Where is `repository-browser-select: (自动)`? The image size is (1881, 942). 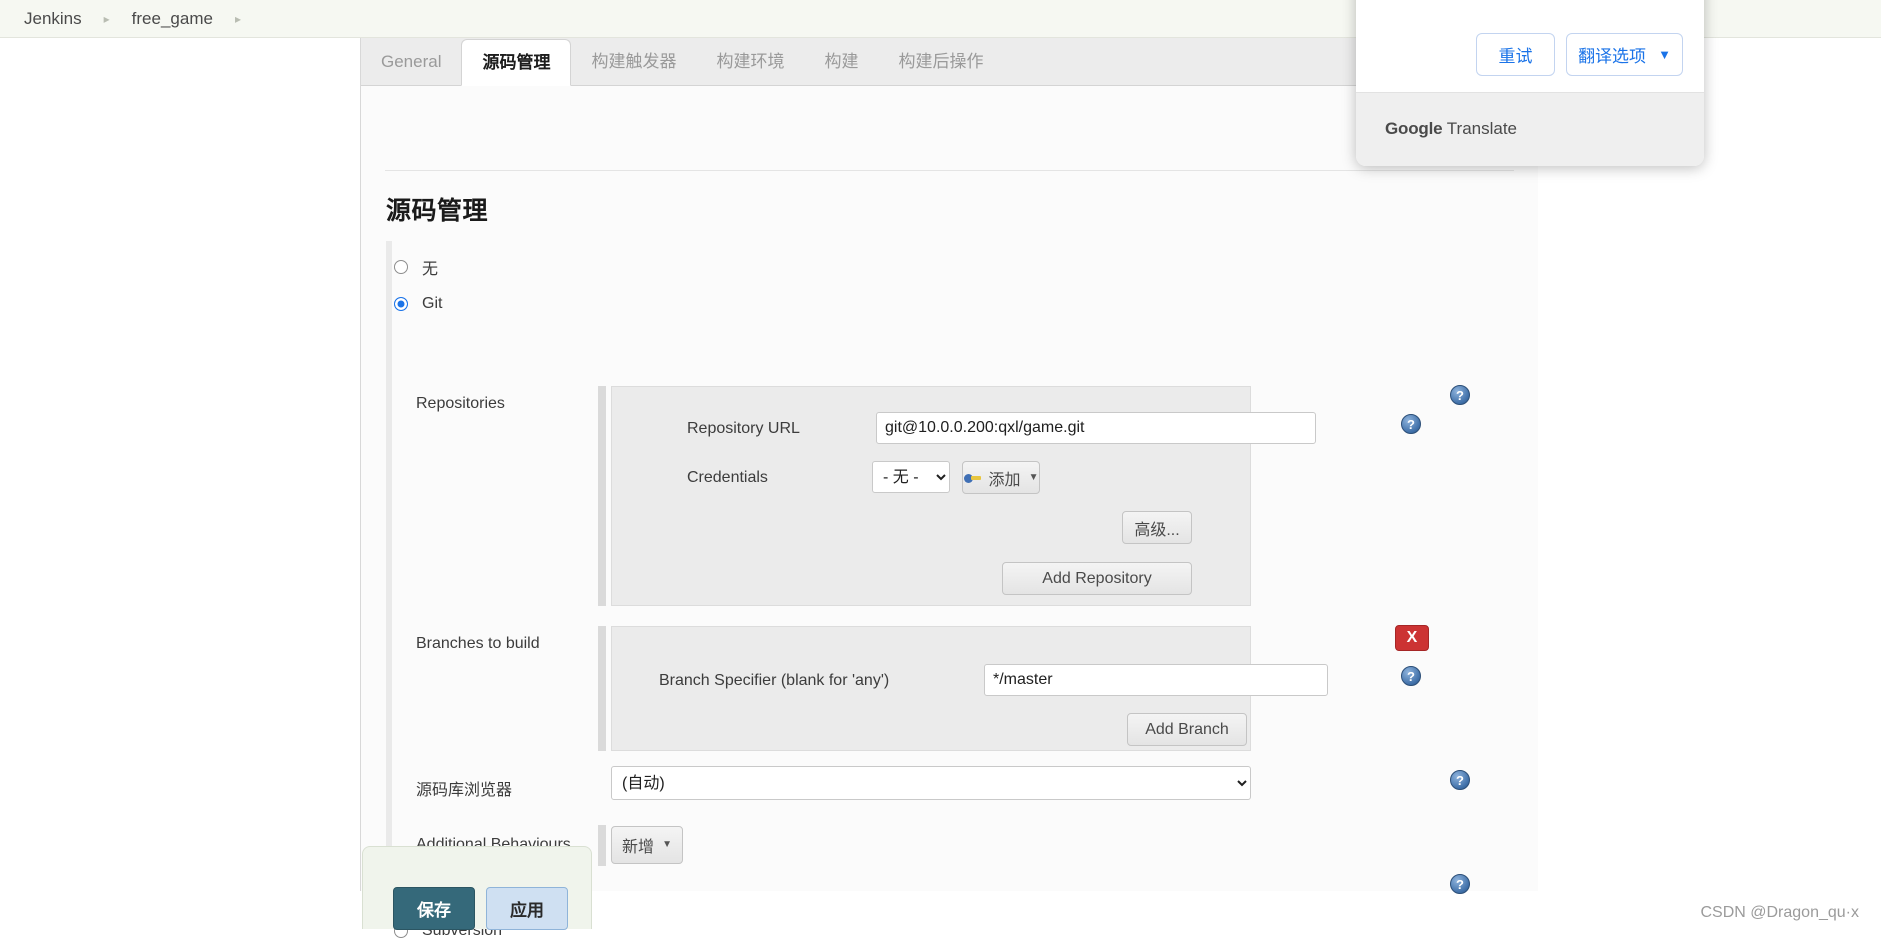
repository-browser-select: (自动) is located at coordinates (931, 783).